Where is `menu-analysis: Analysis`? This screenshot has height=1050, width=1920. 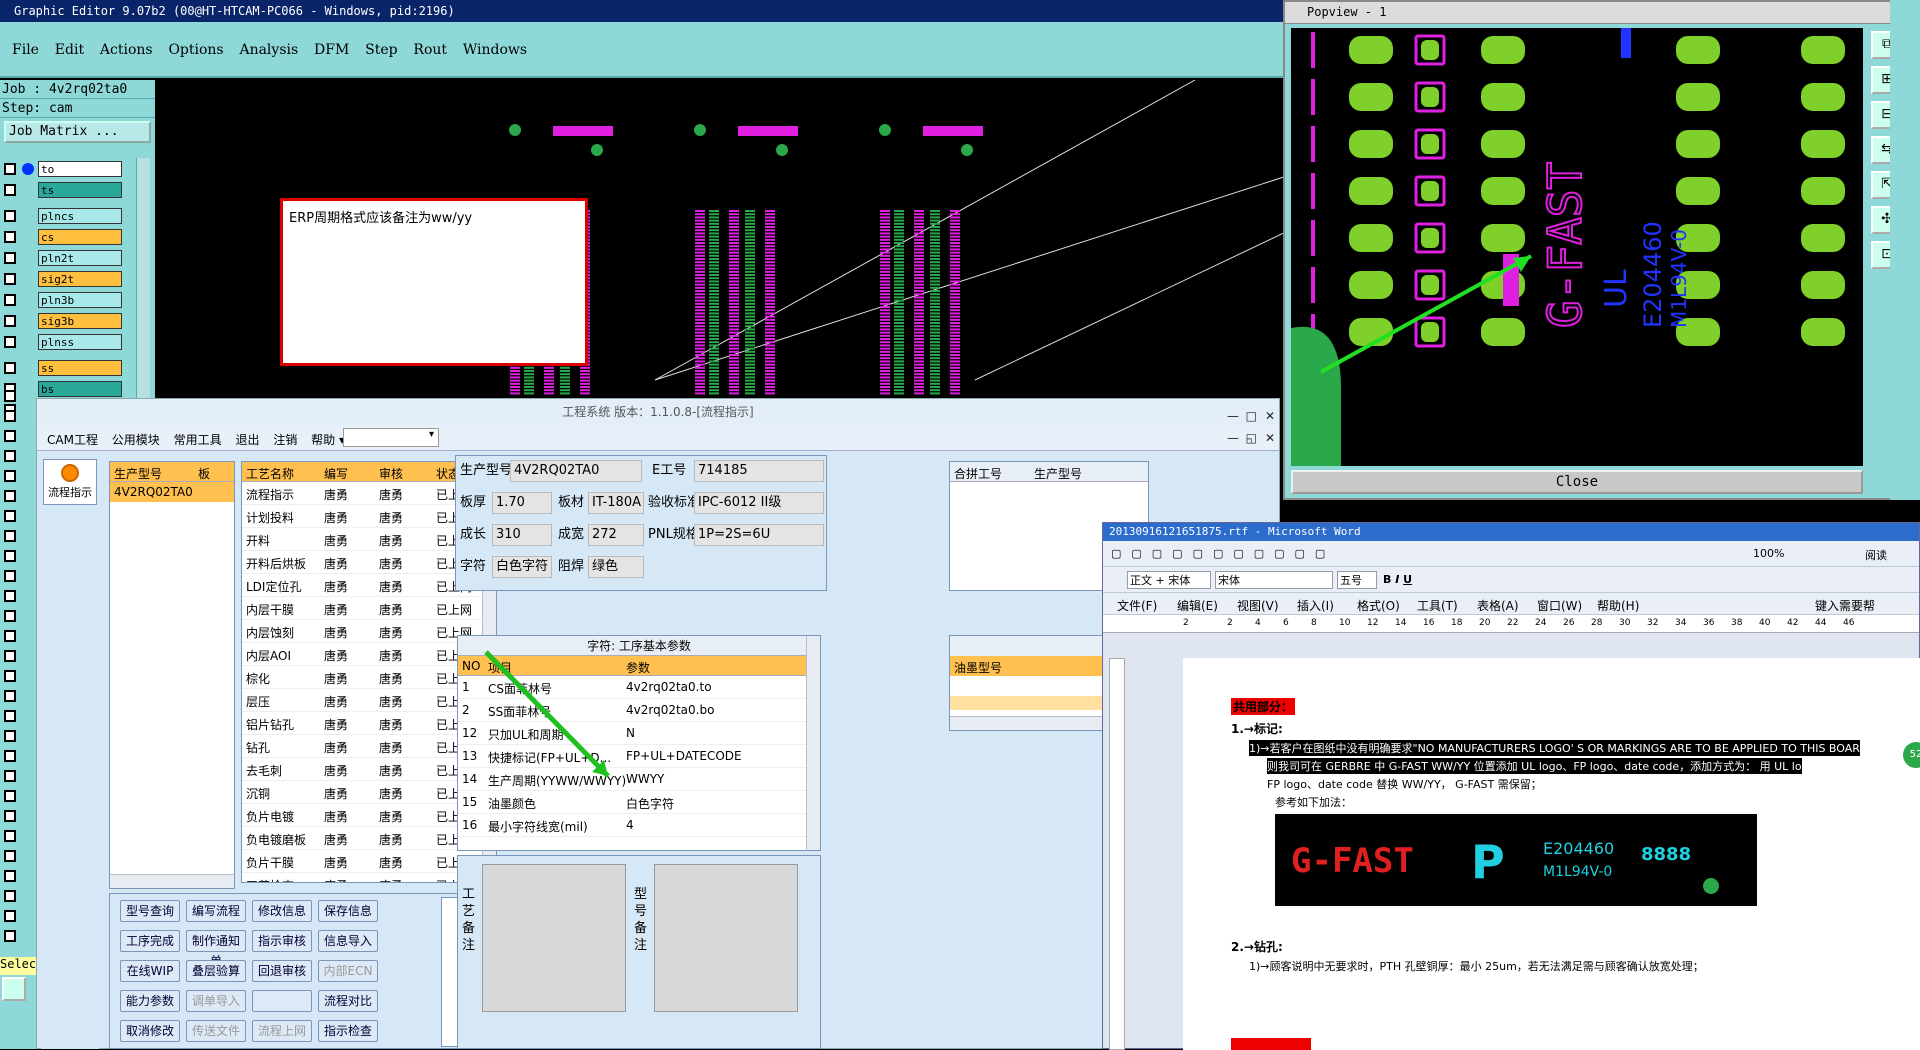 menu-analysis: Analysis is located at coordinates (268, 50).